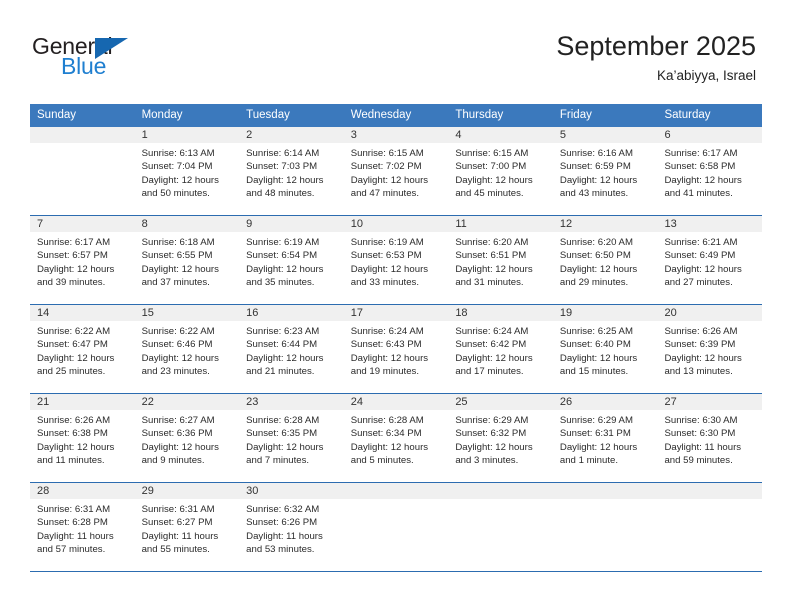  Describe the element at coordinates (291, 135) in the screenshot. I see `day-number: 2` at that location.